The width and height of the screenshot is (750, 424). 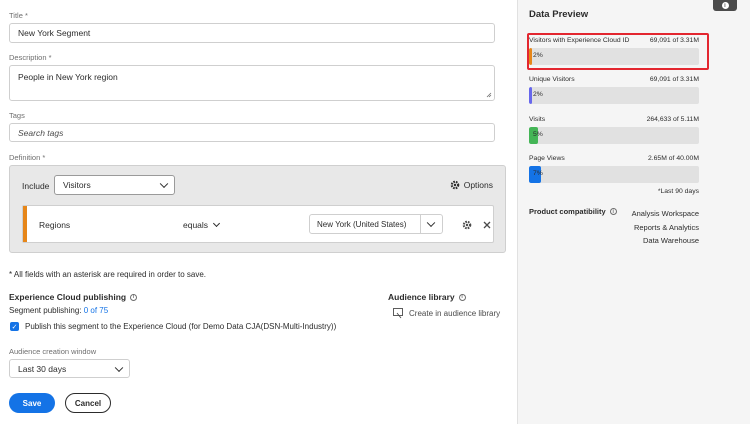 What do you see at coordinates (59, 310) in the screenshot?
I see `segment-publishing-count: Segment publishing: 0 of 75` at bounding box center [59, 310].